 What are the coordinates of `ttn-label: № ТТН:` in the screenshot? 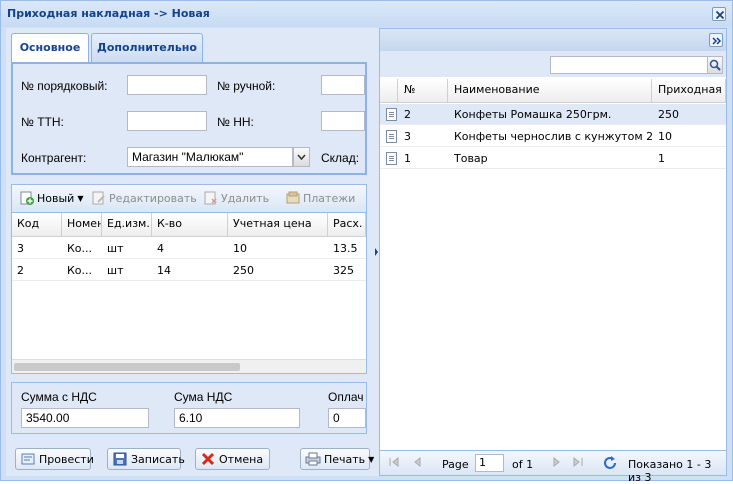 It's located at (42, 122).